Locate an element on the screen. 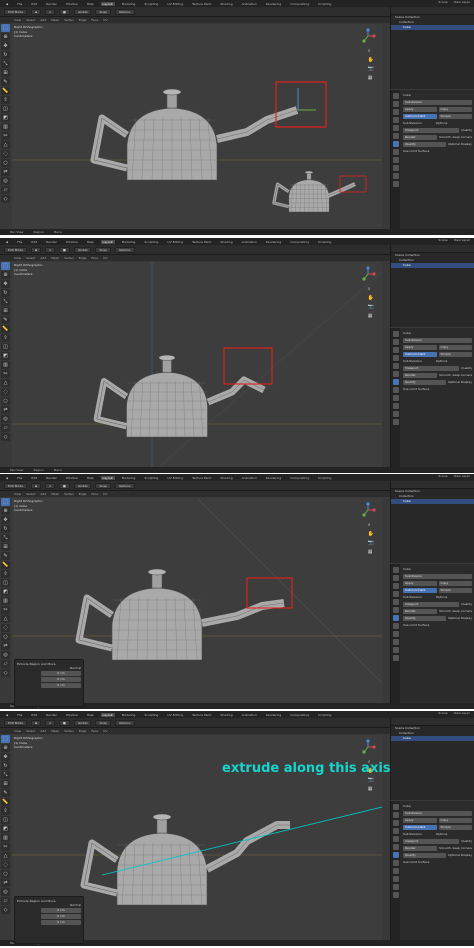  knife-icon: ✂ is located at coordinates (5, 136).